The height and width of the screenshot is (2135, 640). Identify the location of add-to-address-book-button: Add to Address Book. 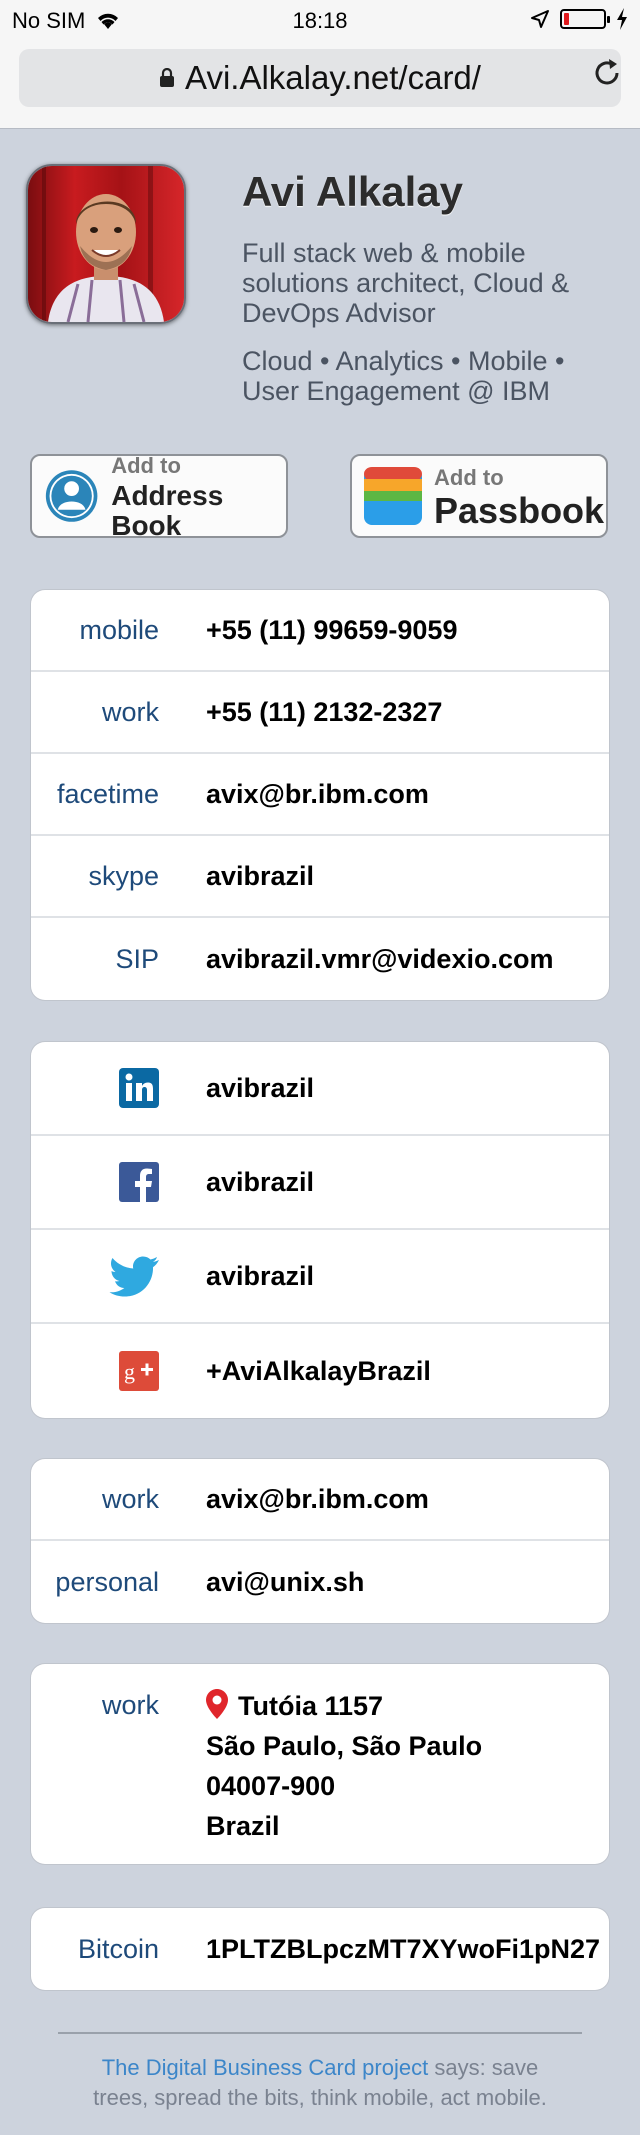
(159, 497).